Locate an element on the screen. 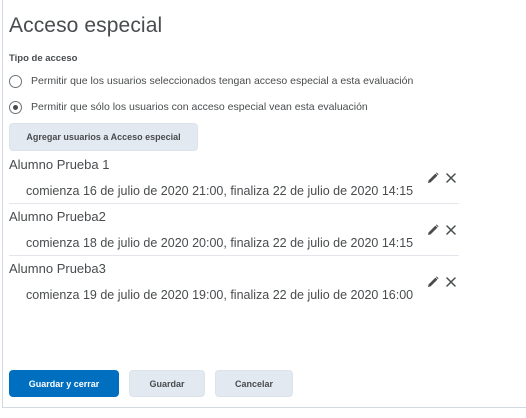  access-type-label: Tipo de acceso is located at coordinates (43, 58).